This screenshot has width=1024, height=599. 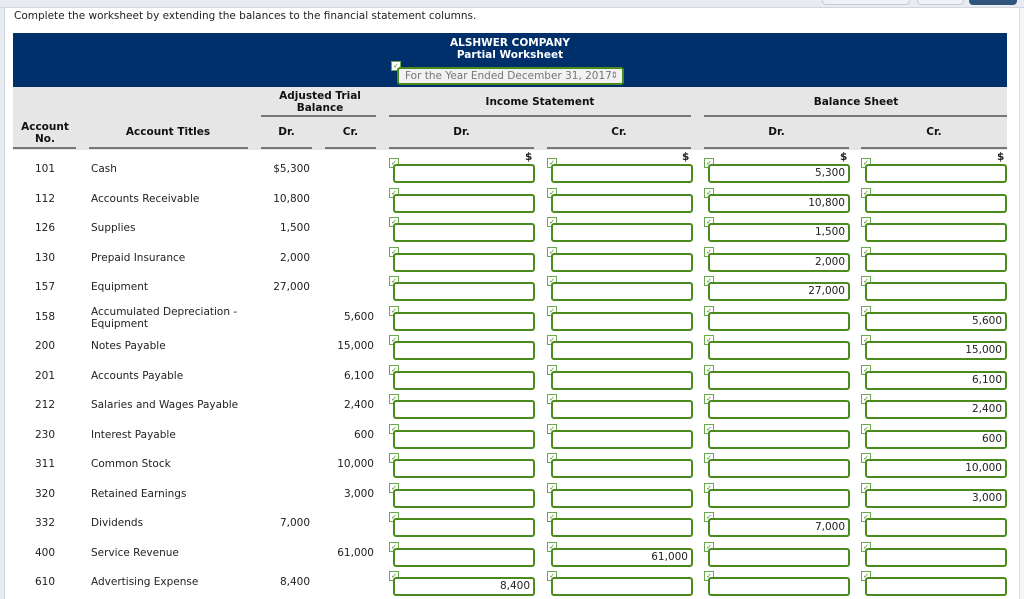 What do you see at coordinates (993, 2) in the screenshot?
I see `toolbar-primary-button` at bounding box center [993, 2].